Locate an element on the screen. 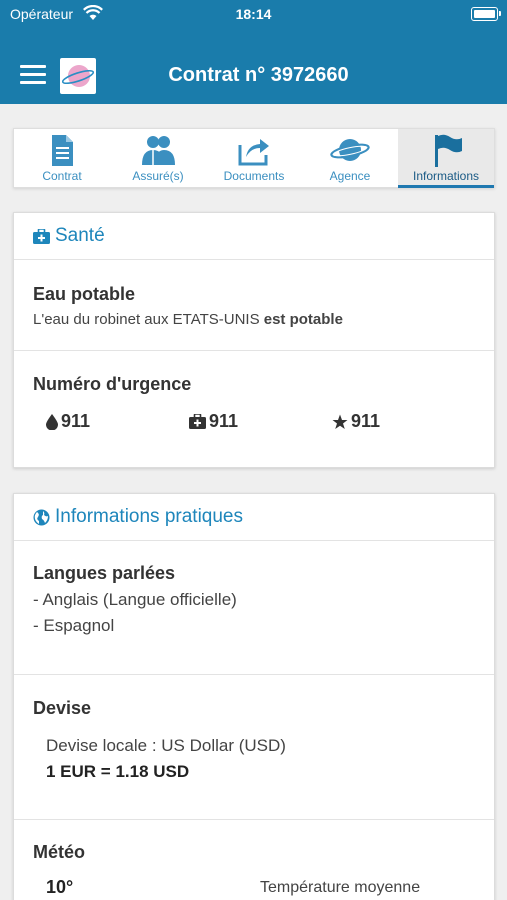  meteo-temp: 10° is located at coordinates (60, 887).